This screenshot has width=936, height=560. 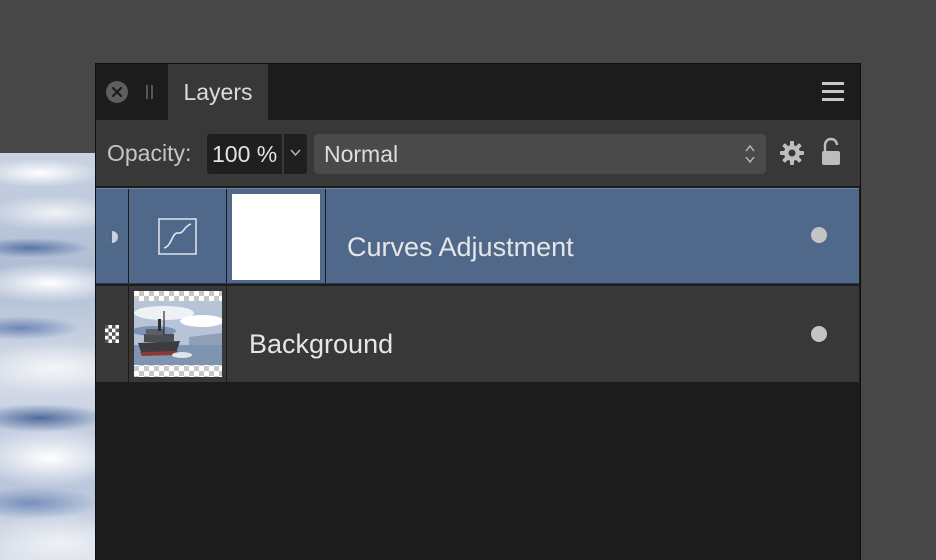 I want to click on close-icon, so click(x=117, y=92).